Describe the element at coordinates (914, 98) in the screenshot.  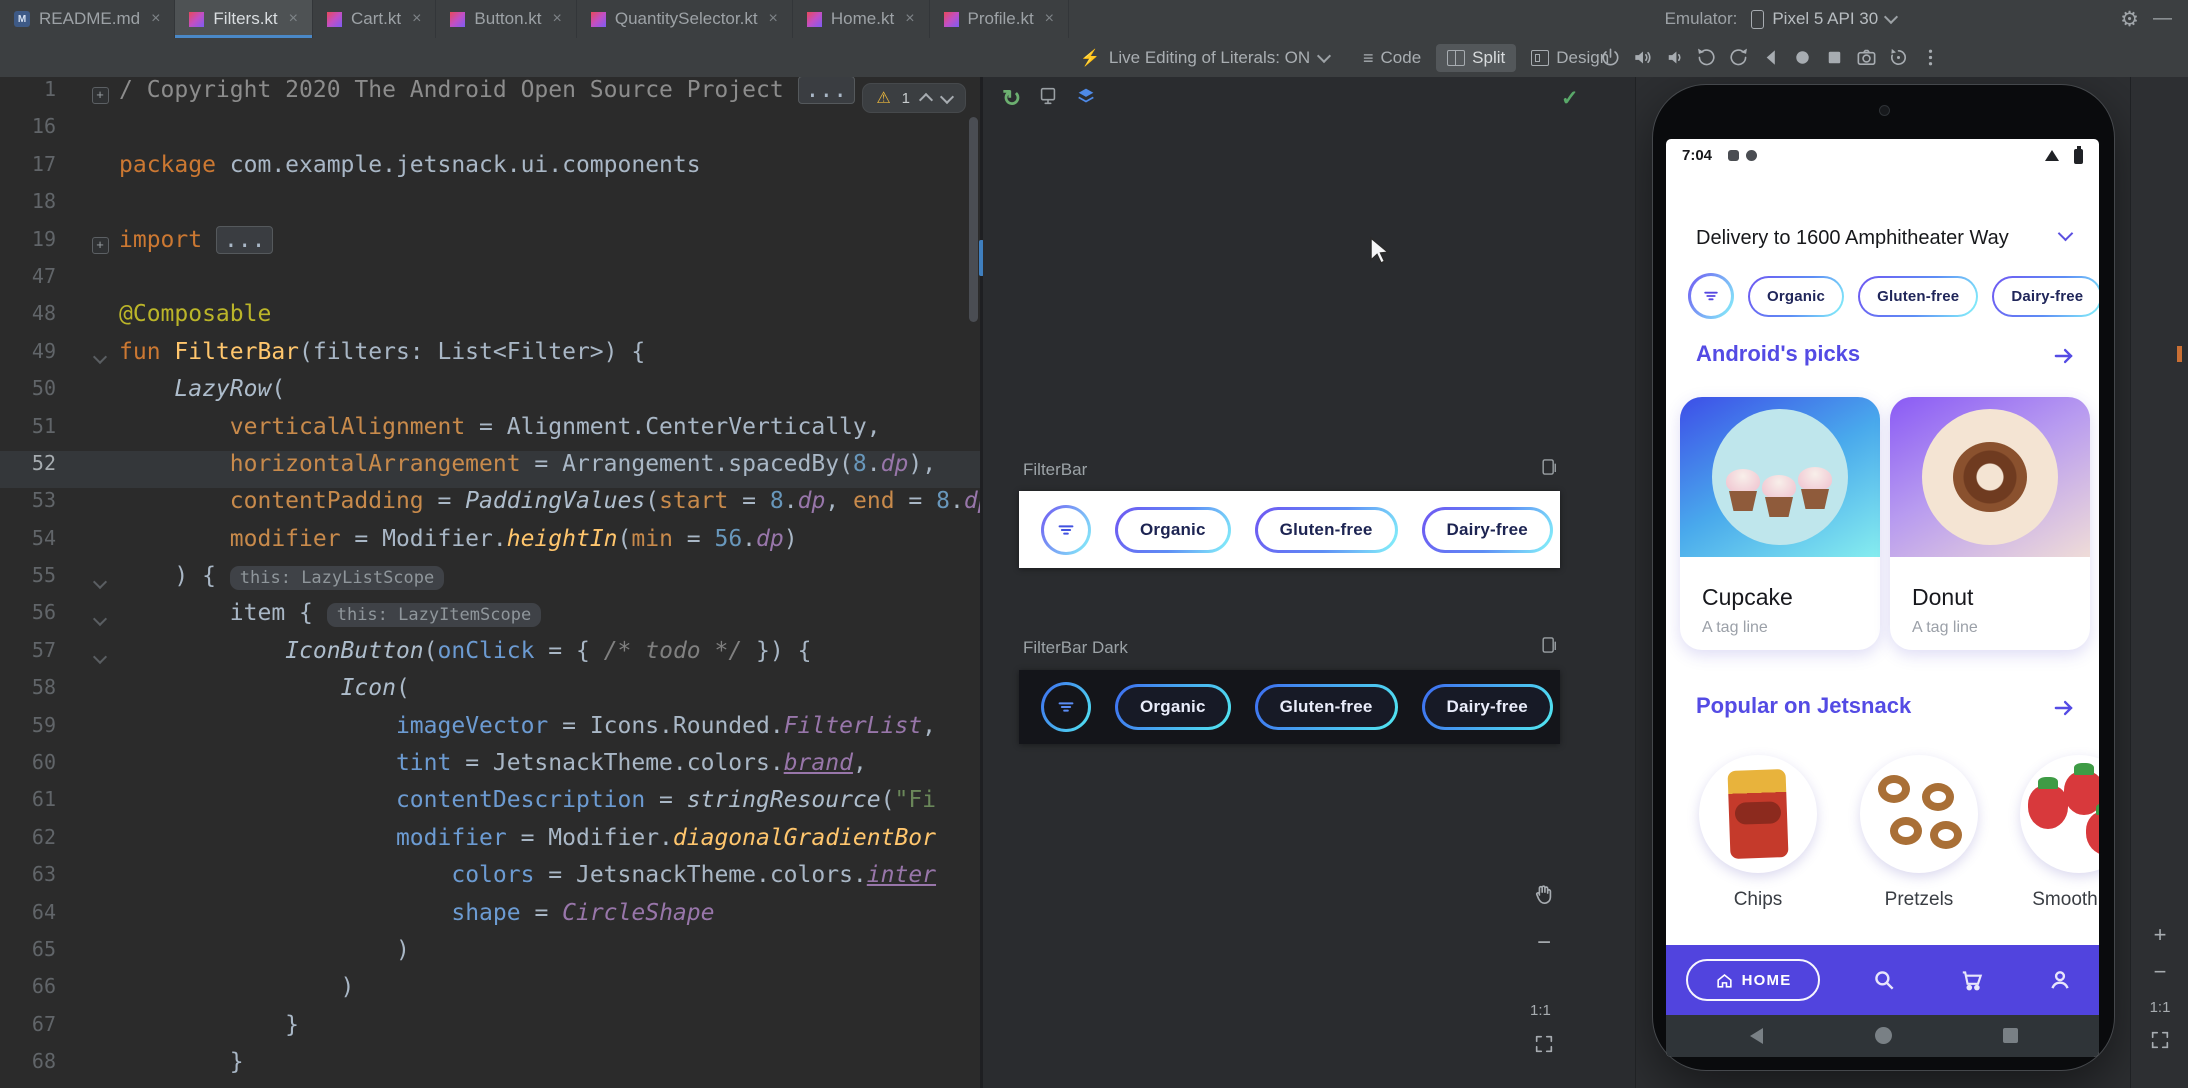
I see `problems-widget: ⚠ 1` at that location.